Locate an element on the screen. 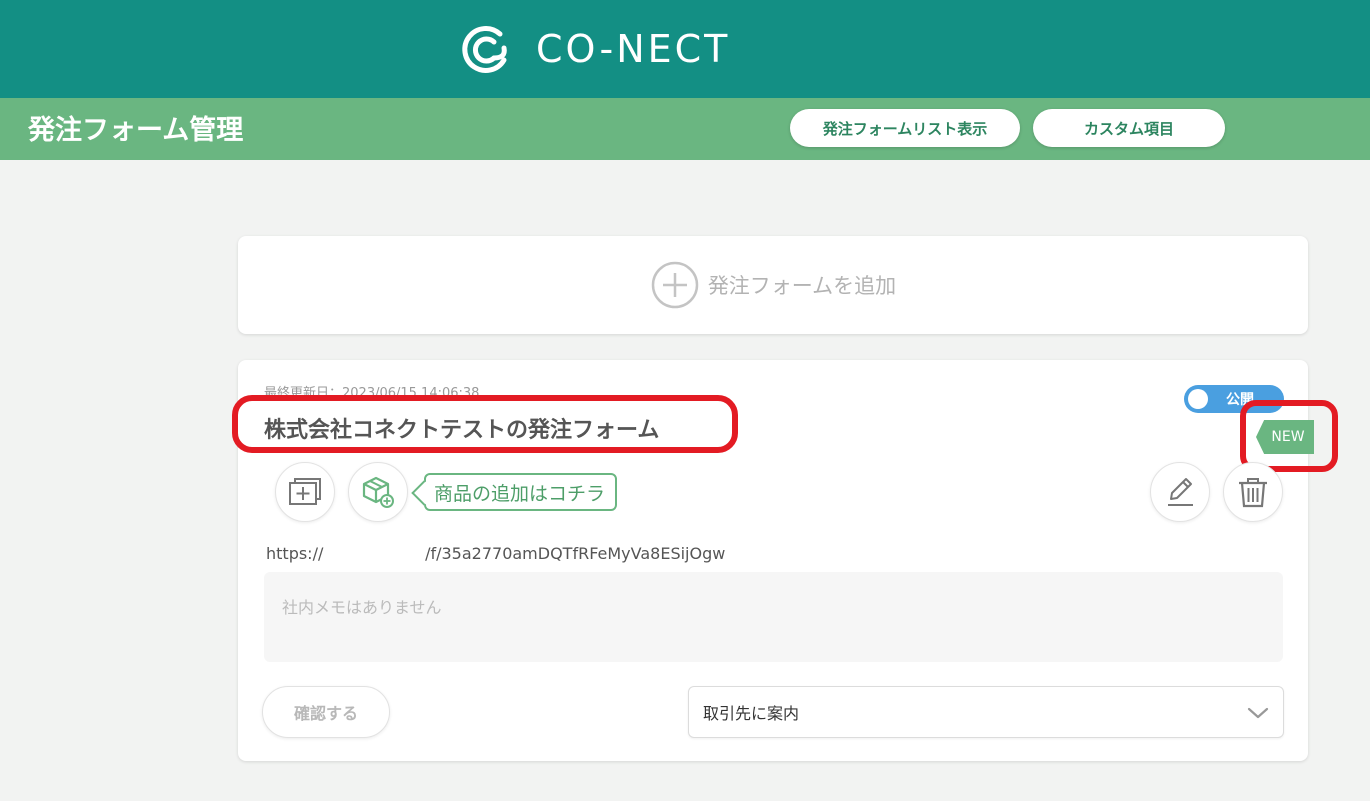 This screenshot has height=801, width=1370. product-box-add-icon is located at coordinates (378, 492).